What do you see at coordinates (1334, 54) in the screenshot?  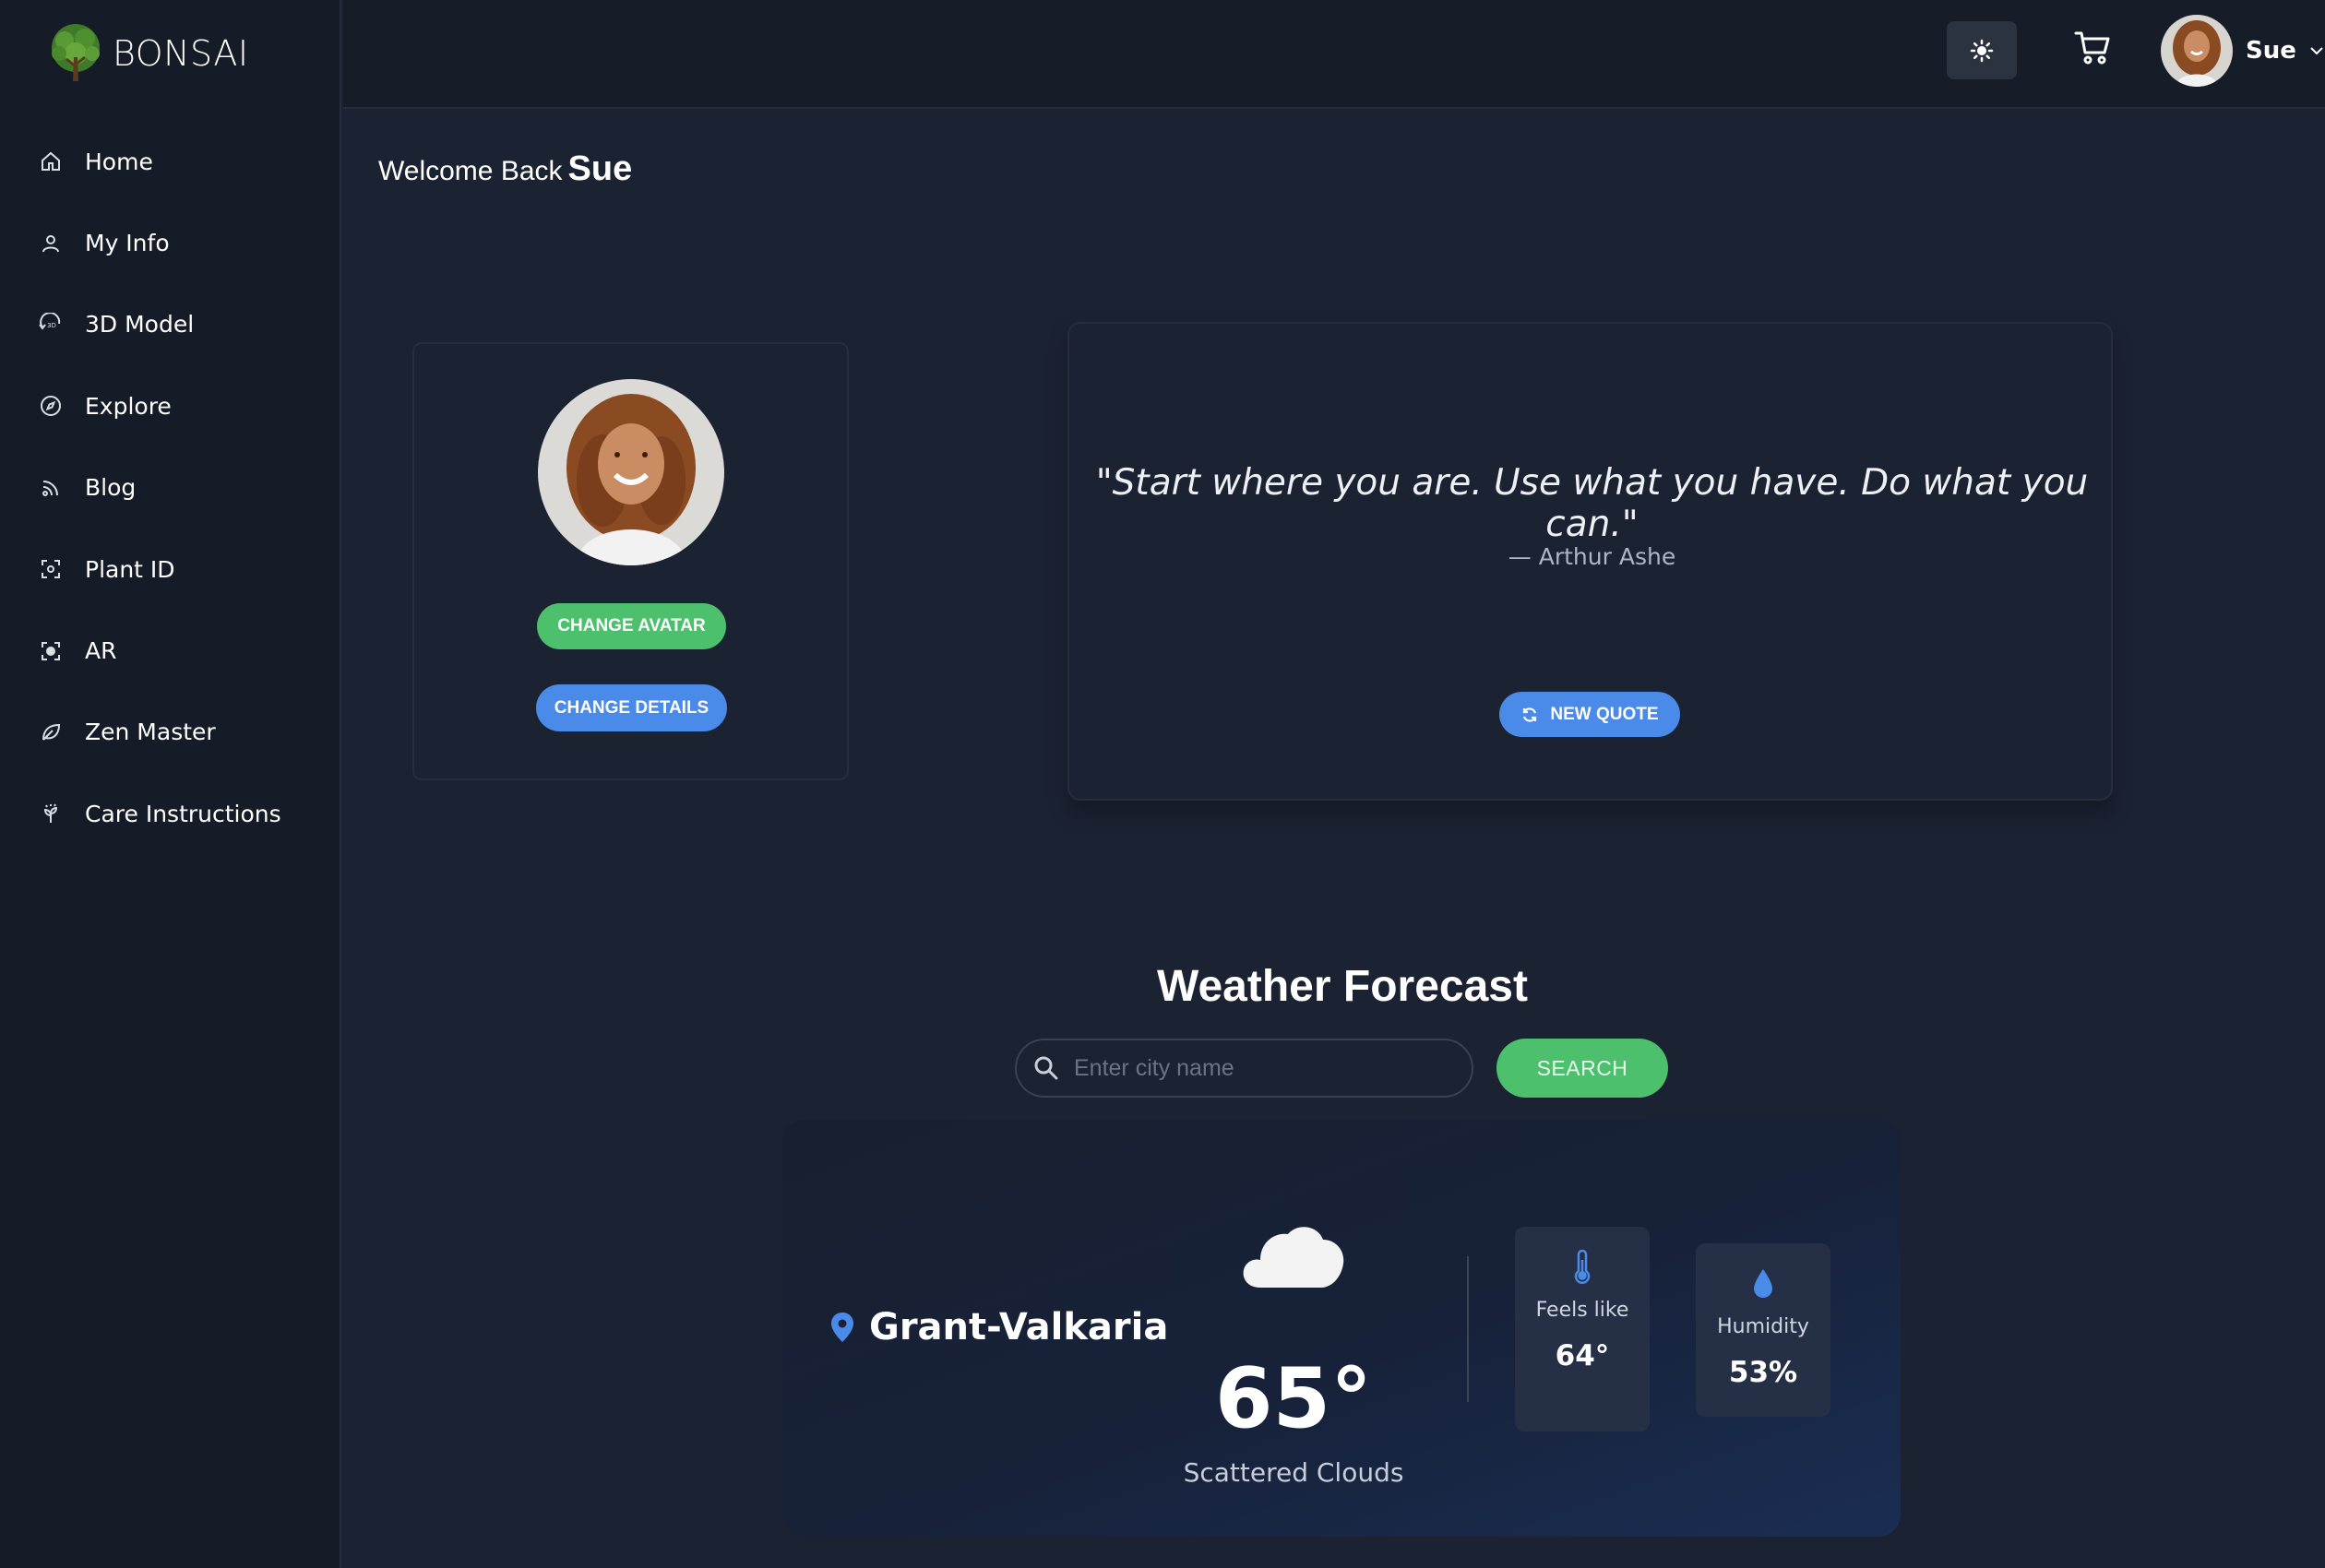 I see `top-bar: Sue` at bounding box center [1334, 54].